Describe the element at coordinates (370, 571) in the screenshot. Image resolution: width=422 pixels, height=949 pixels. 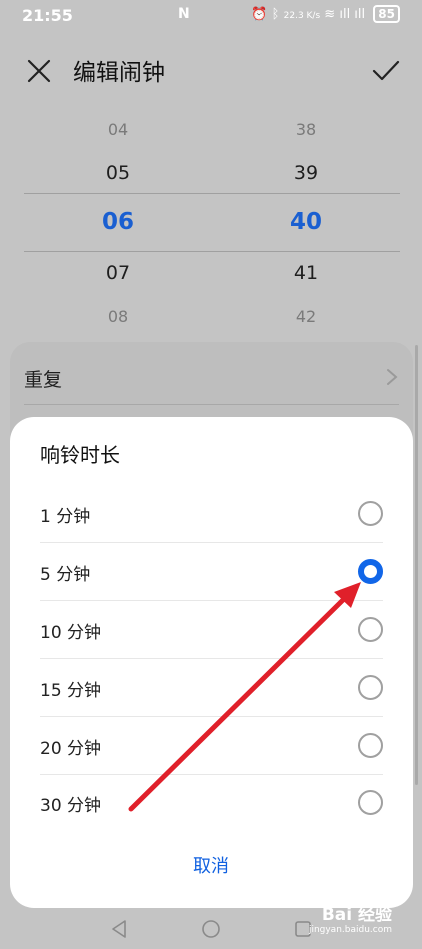
I see `radio-button-selected` at that location.